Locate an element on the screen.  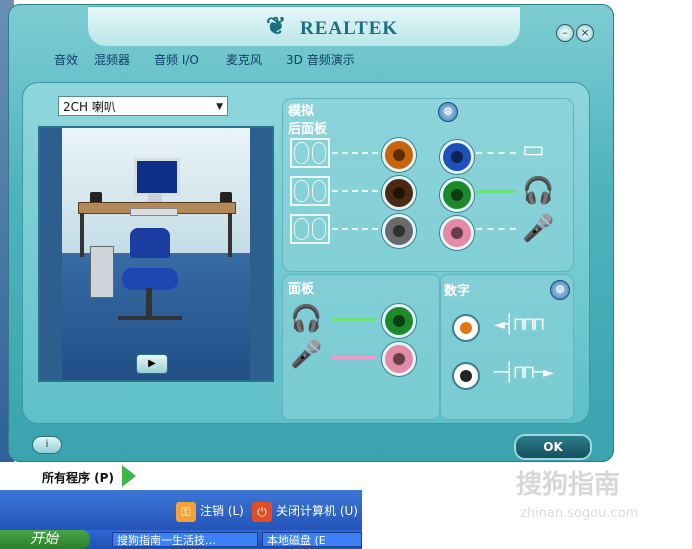
speaker-config-value: 2CH 喇叭 is located at coordinates (89, 107).